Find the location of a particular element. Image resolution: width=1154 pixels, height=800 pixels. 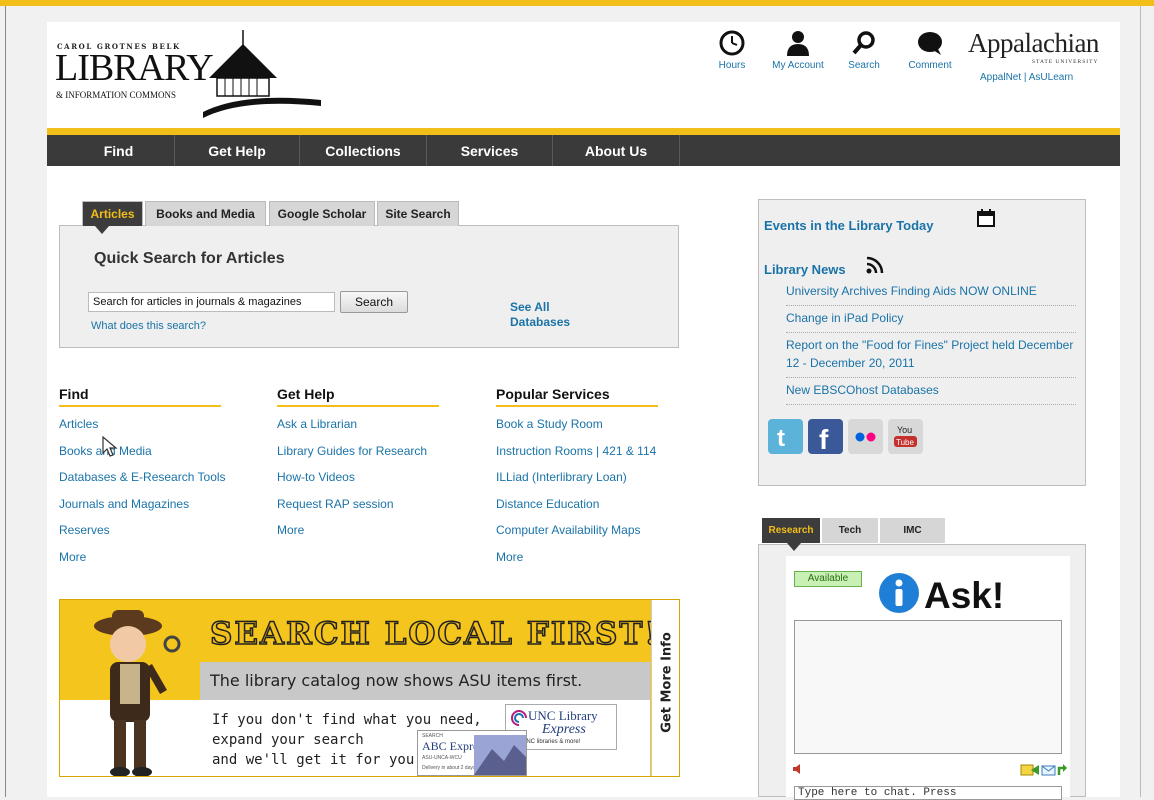

banner-line2-row: If you don't find what you need, is located at coordinates (347, 720).